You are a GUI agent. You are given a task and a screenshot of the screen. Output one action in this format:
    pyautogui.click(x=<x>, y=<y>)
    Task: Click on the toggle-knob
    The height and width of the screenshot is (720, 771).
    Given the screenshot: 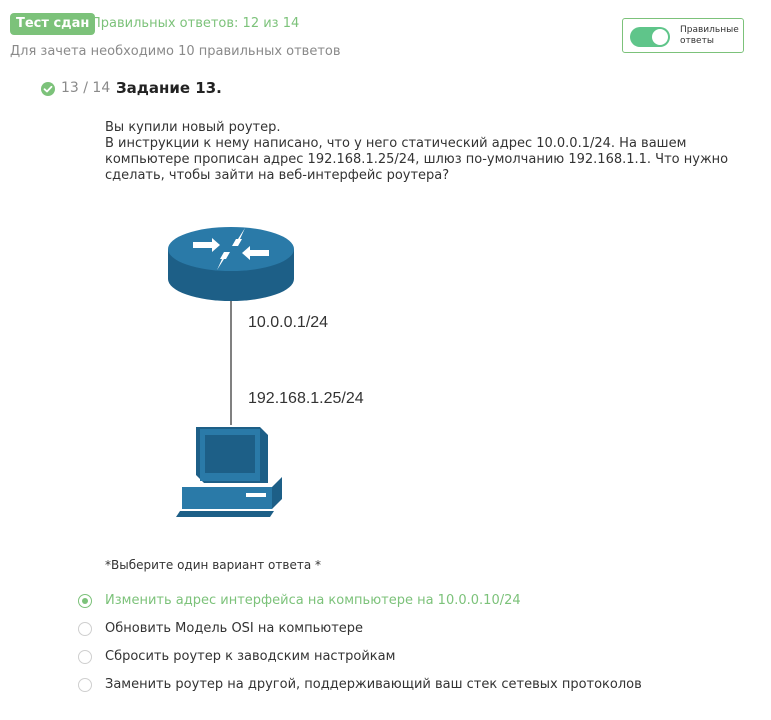 What is the action you would take?
    pyautogui.click(x=660, y=37)
    